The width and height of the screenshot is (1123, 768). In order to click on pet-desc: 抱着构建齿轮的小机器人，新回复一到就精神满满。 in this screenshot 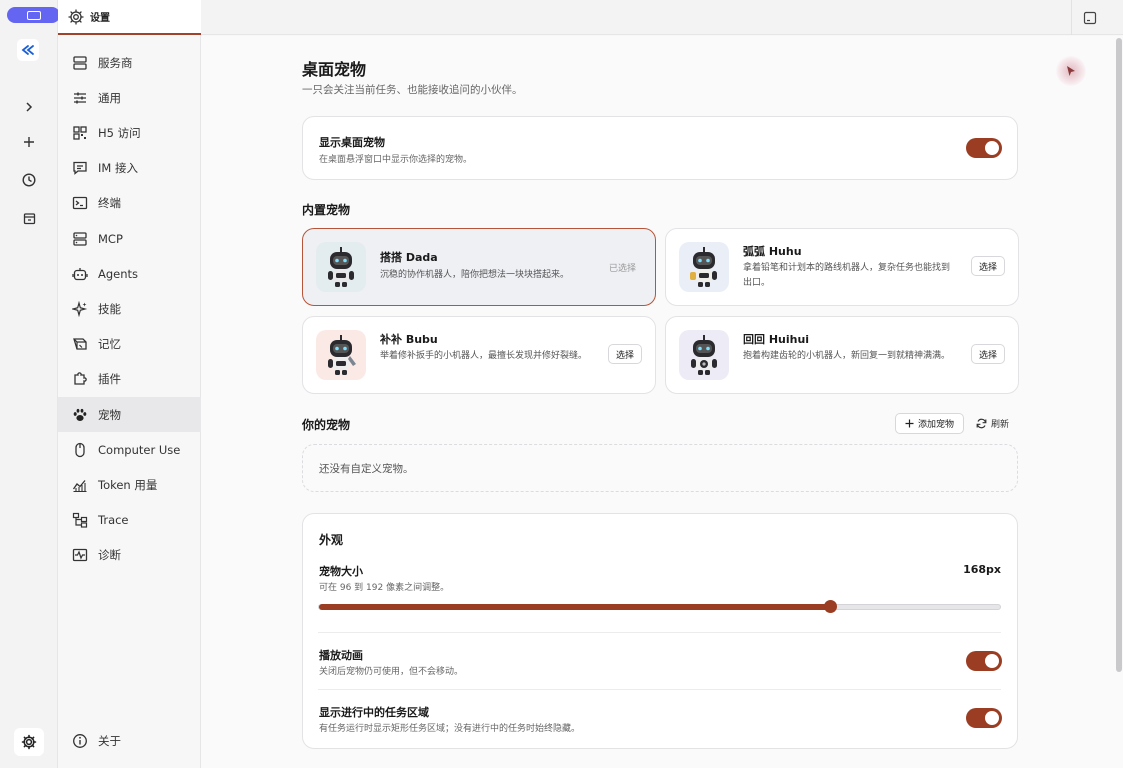, I will do `click(847, 356)`.